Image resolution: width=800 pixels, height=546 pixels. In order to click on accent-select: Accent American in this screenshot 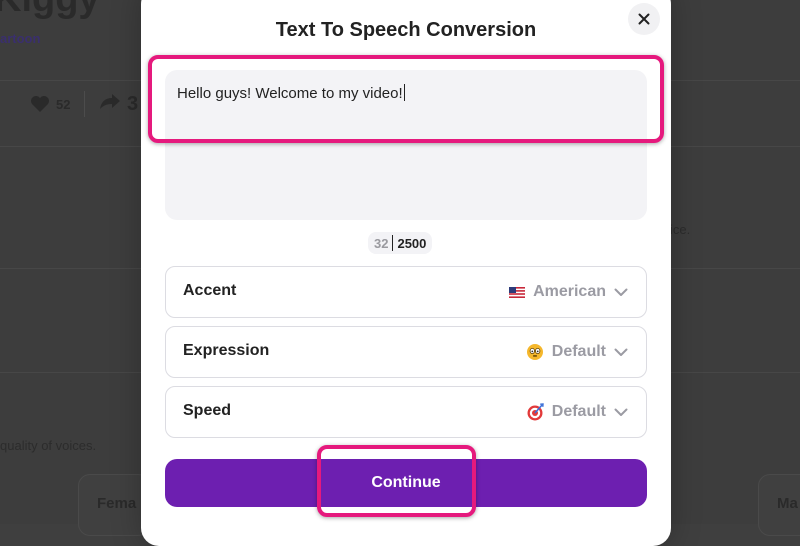, I will do `click(406, 292)`.